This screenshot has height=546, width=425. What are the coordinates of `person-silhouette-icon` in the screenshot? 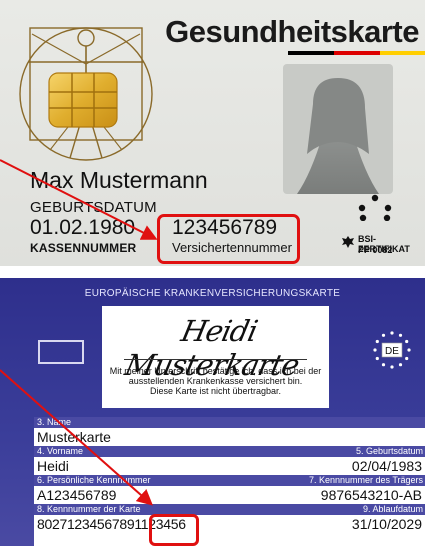 It's located at (338, 136).